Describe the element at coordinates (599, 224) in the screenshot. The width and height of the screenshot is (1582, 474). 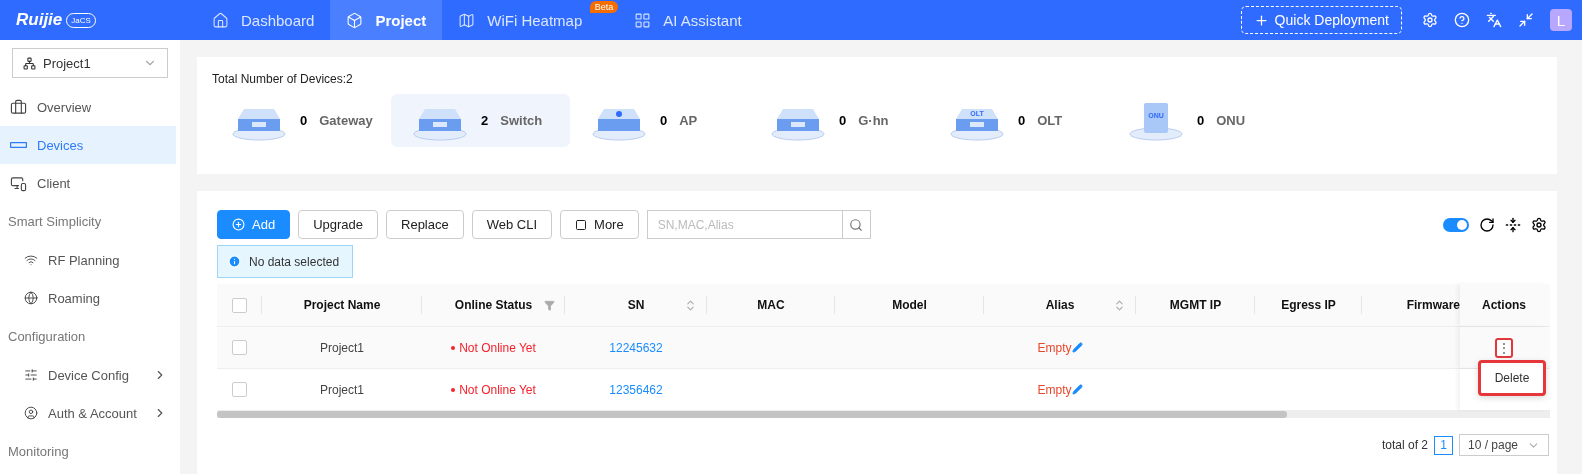
I see `toolbar-button: More` at that location.